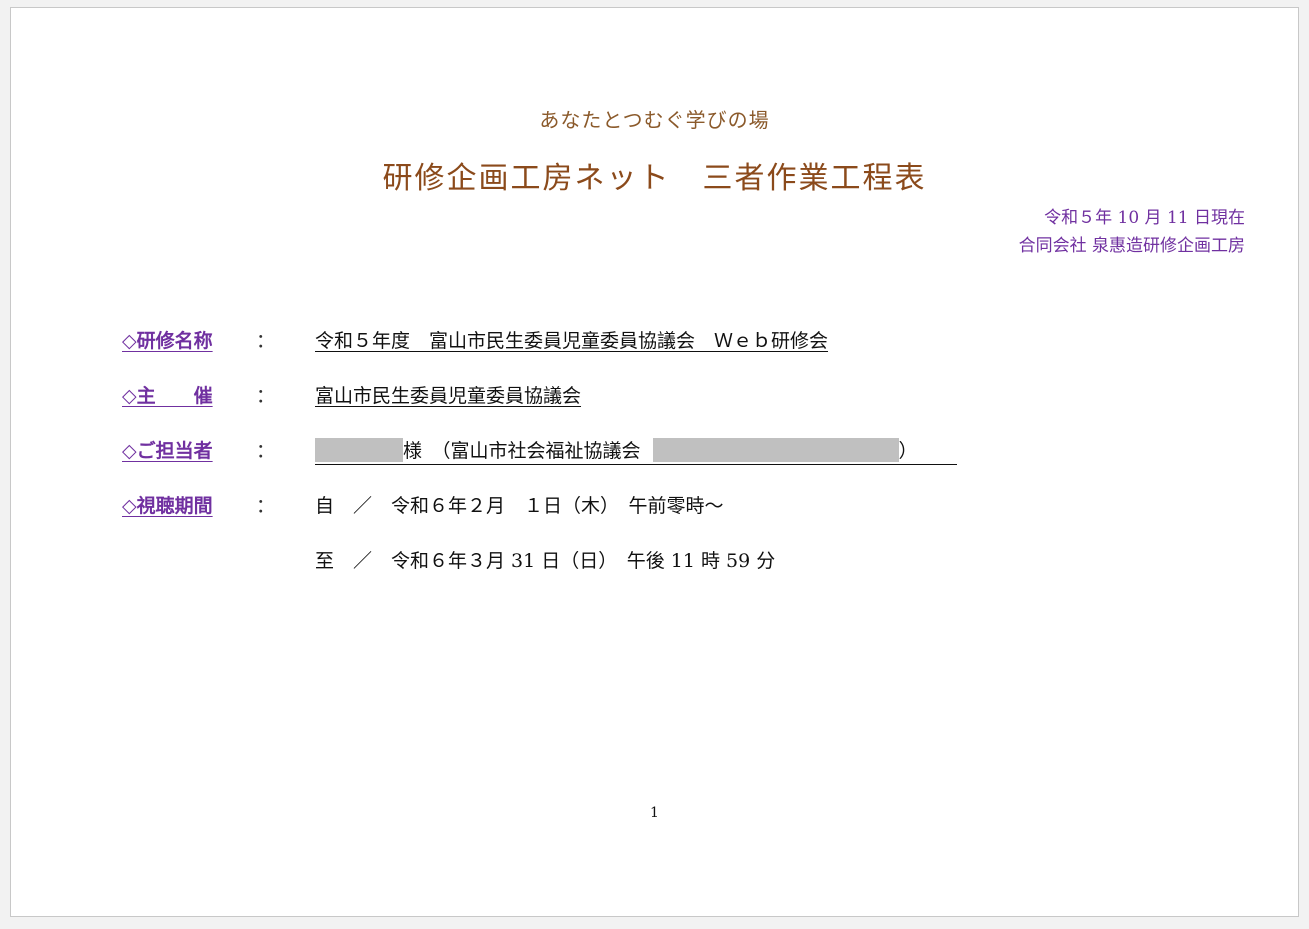 The width and height of the screenshot is (1309, 929). I want to click on training-name-colon: ：, so click(266, 341).